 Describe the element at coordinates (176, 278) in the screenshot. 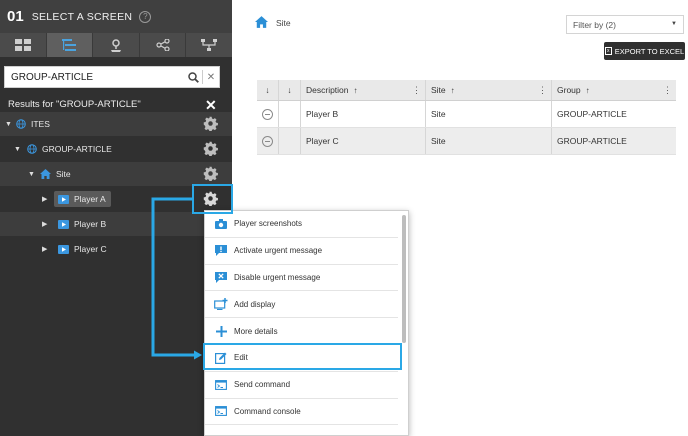

I see `callout-arrow` at that location.